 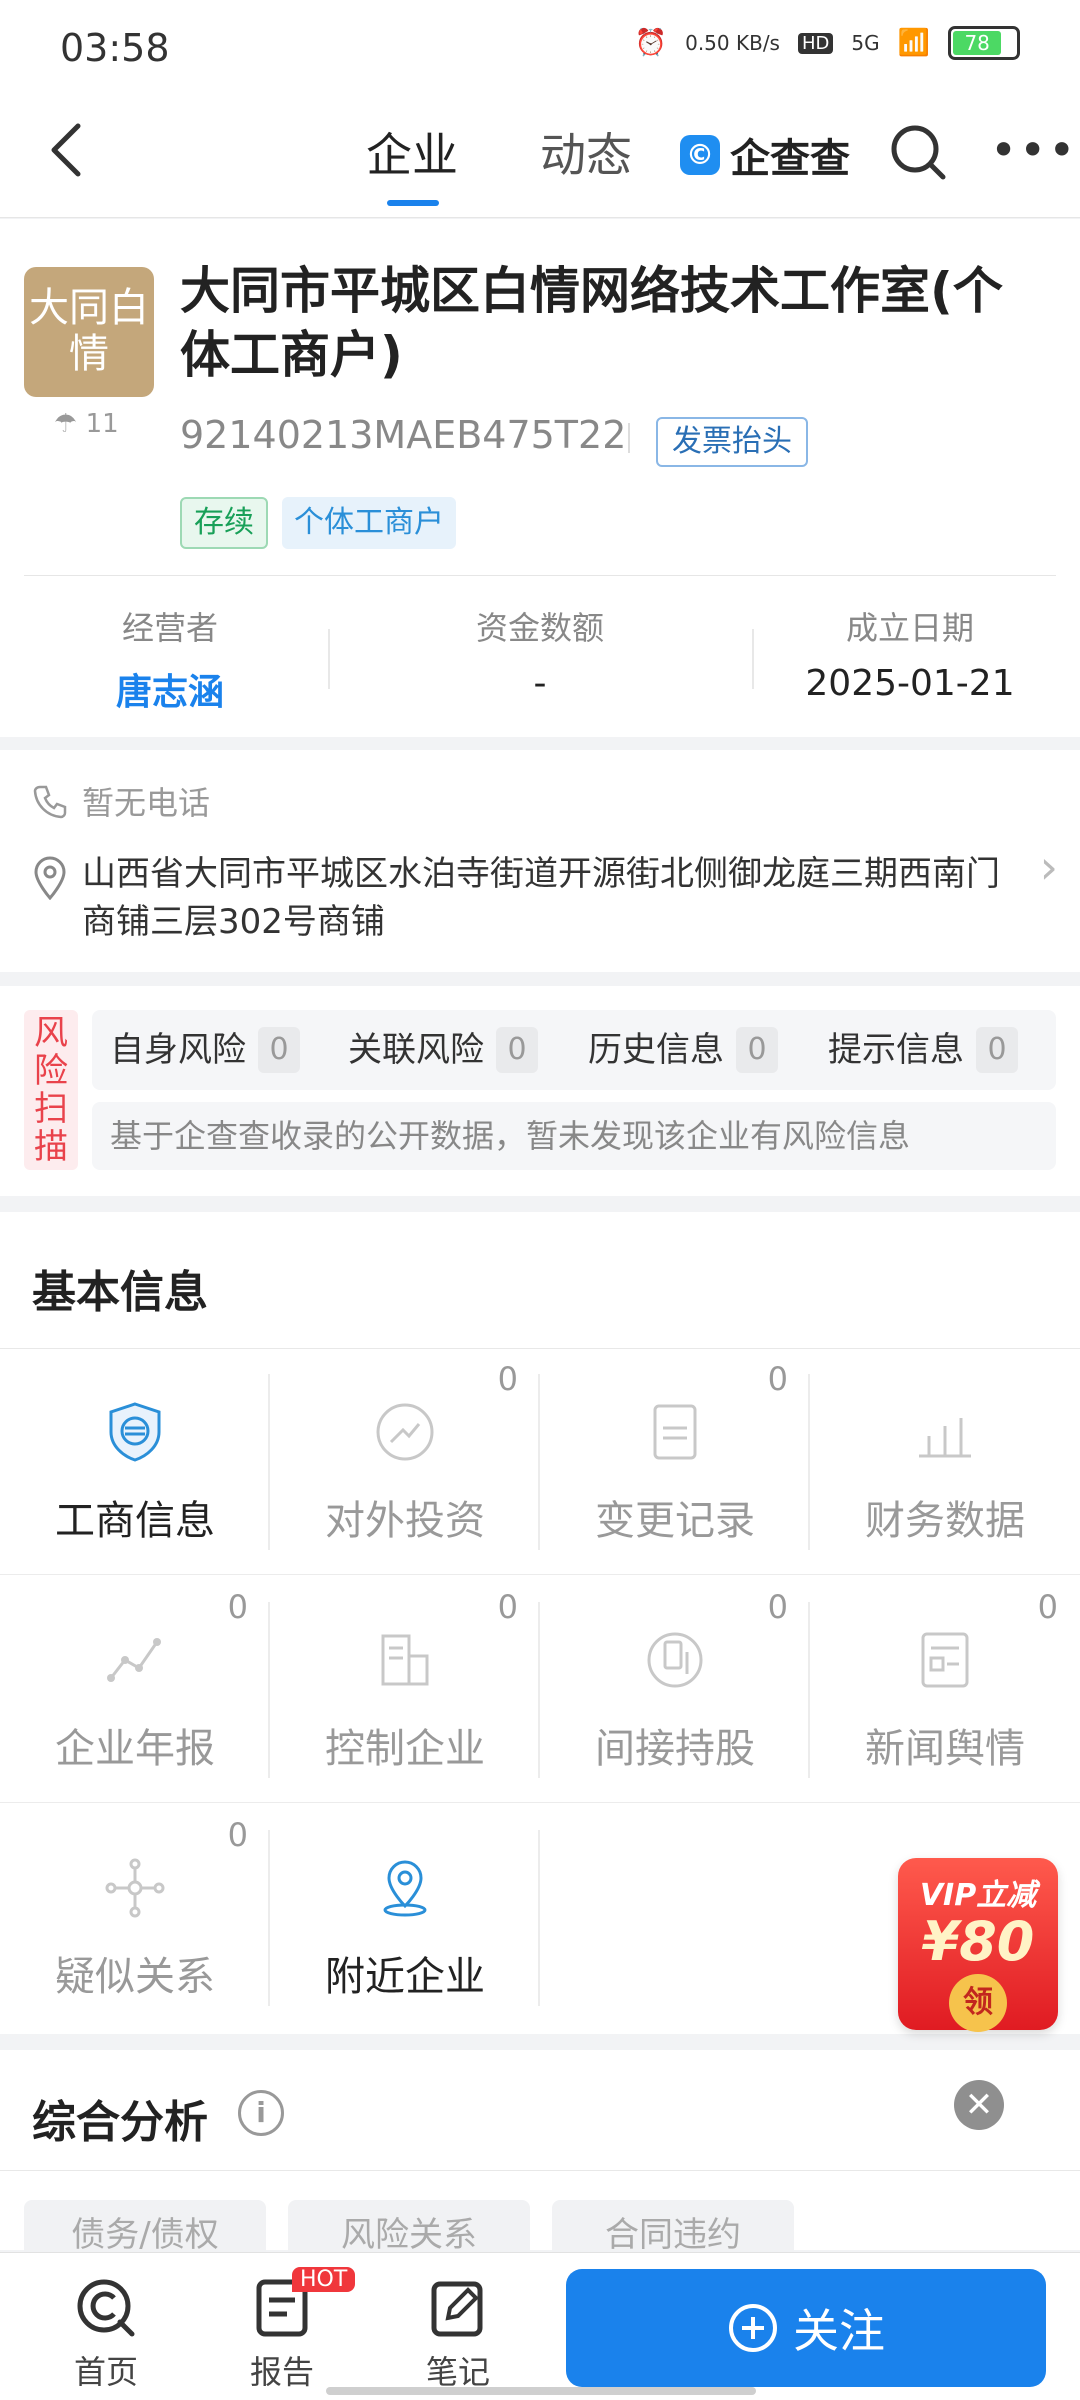 I want to click on line-icon, so click(x=134, y=1660).